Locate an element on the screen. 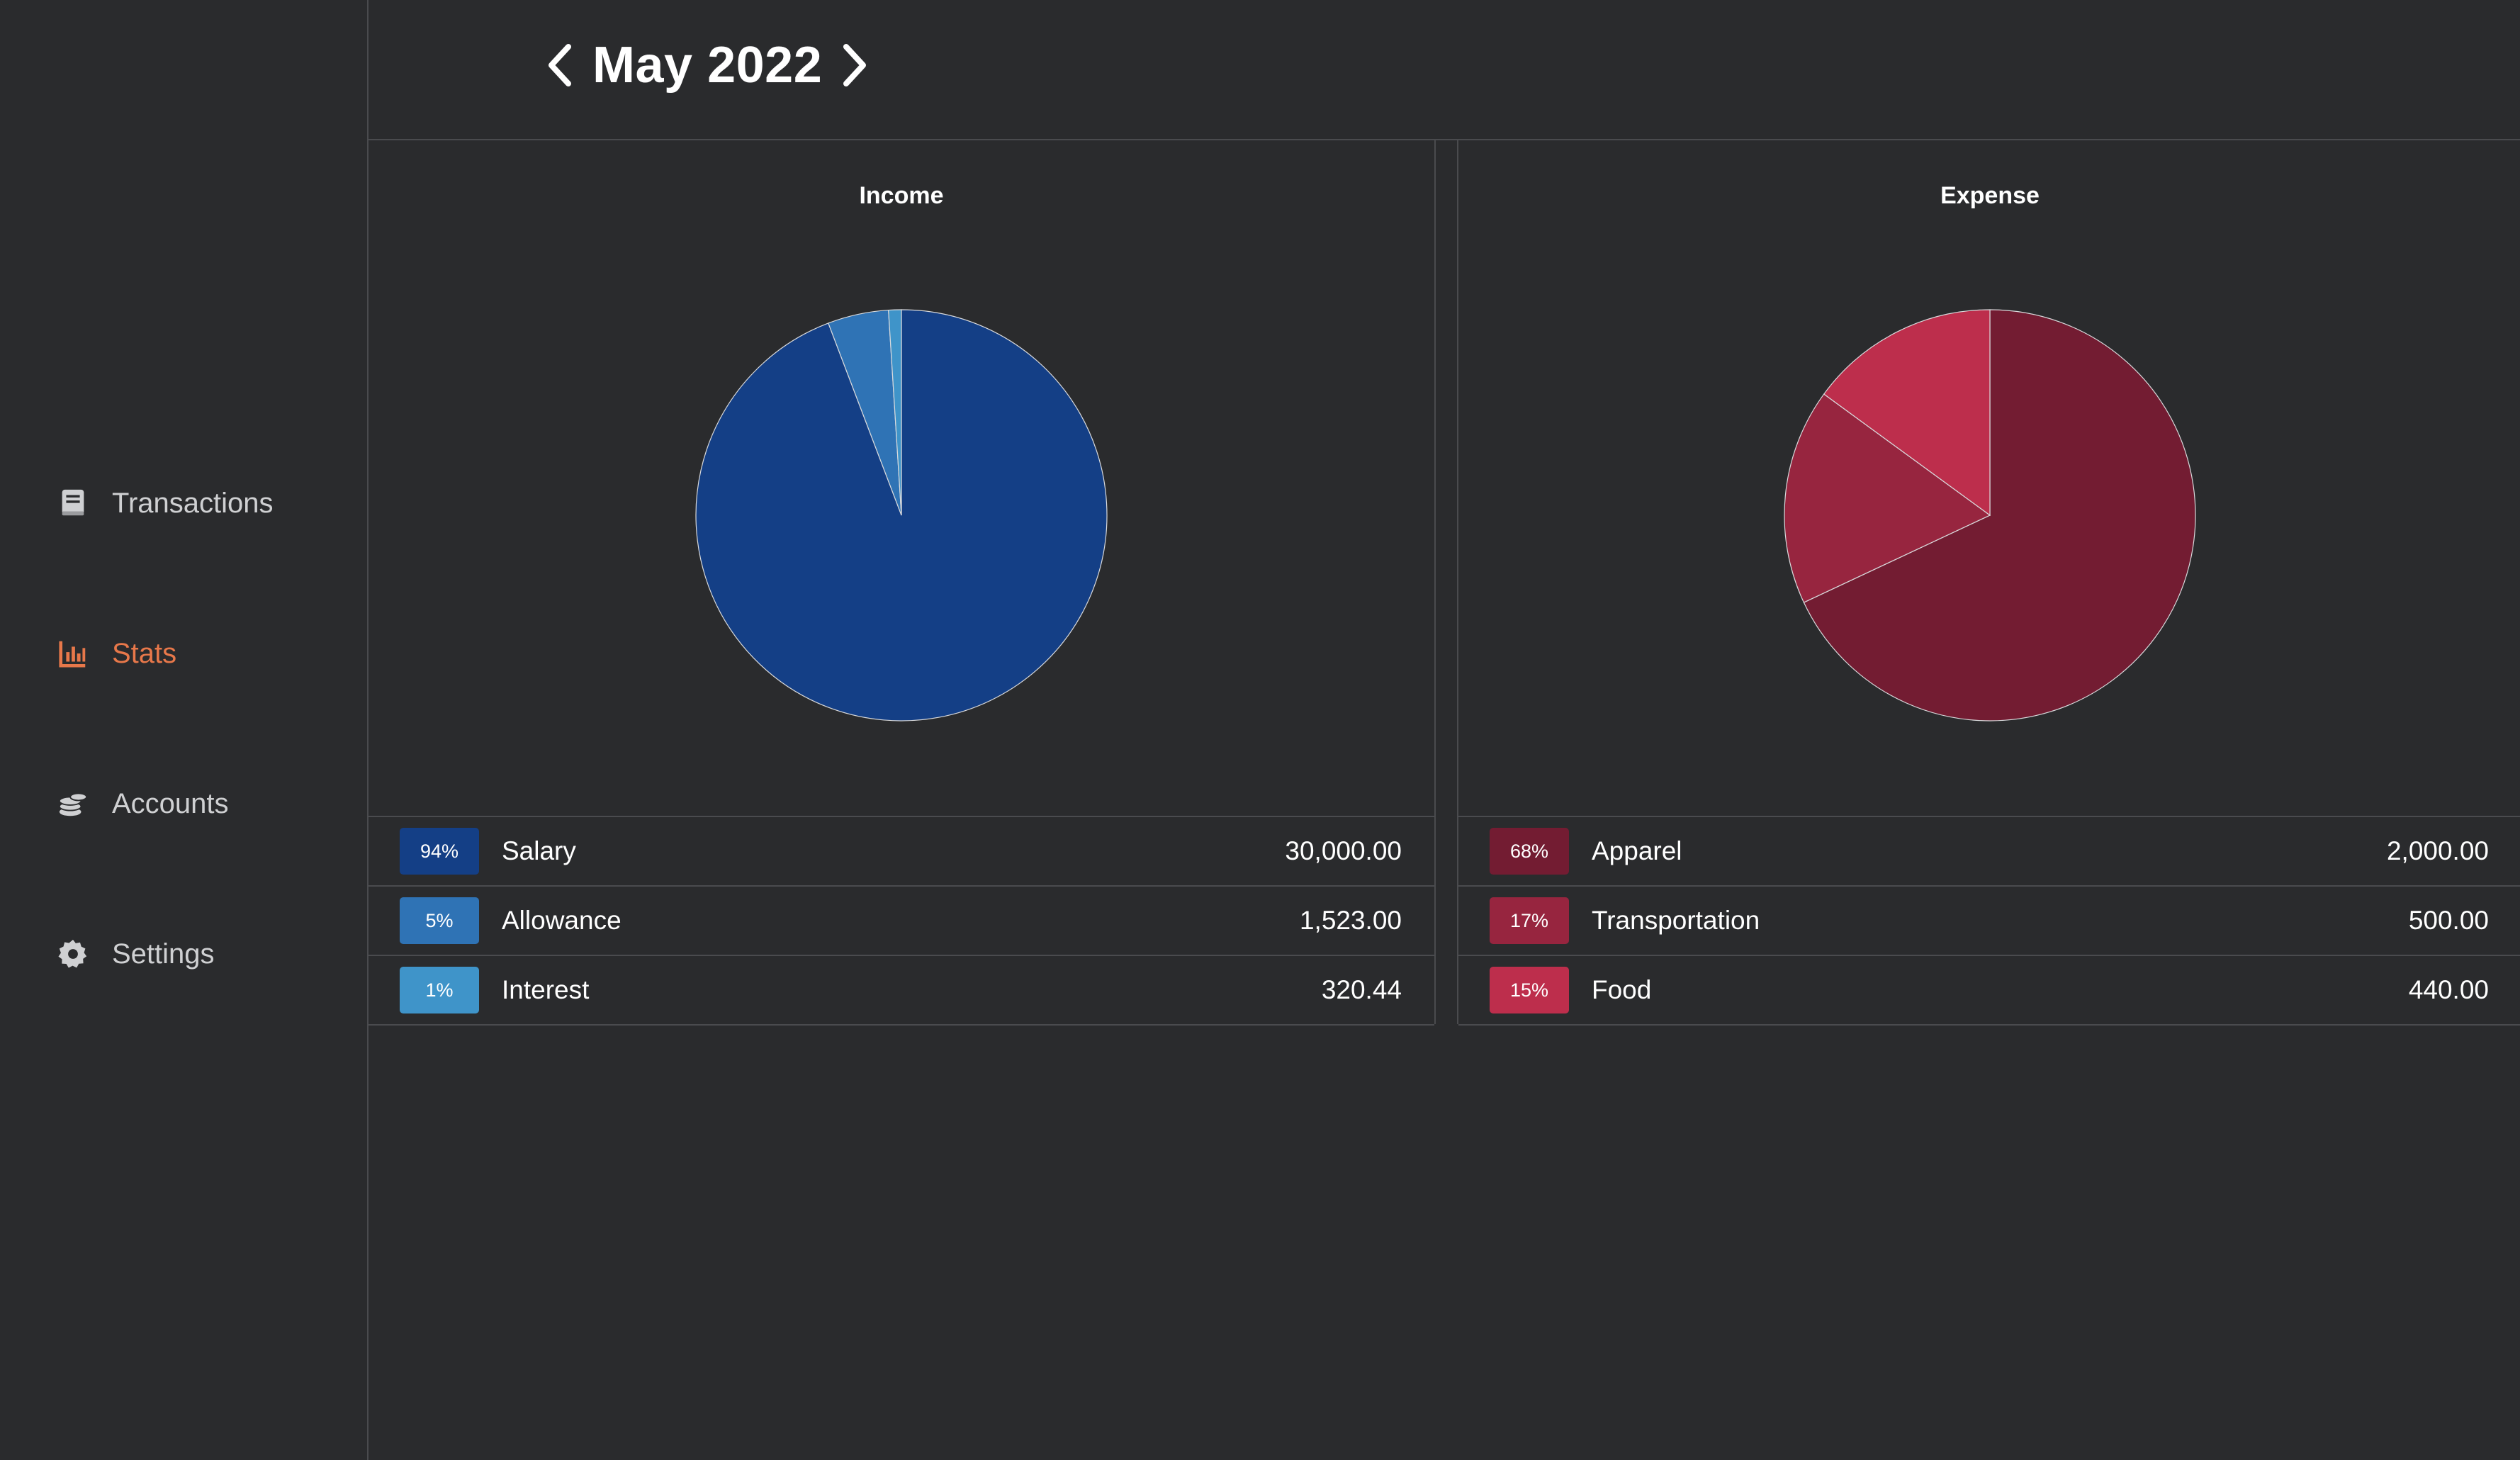  expense-title: Expense is located at coordinates (1990, 196).